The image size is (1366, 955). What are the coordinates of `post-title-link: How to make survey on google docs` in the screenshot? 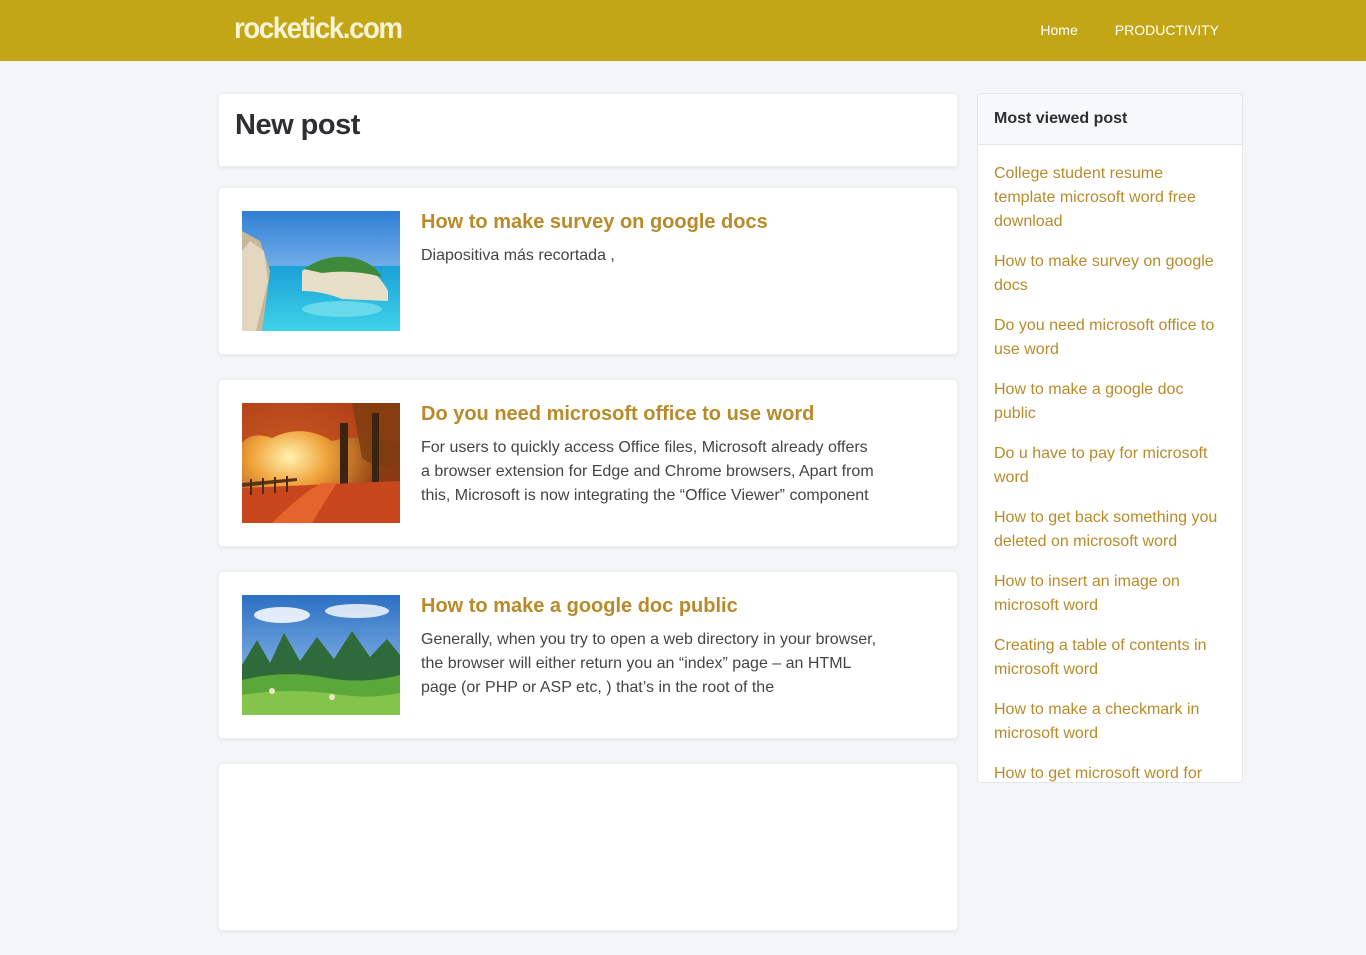 It's located at (594, 222).